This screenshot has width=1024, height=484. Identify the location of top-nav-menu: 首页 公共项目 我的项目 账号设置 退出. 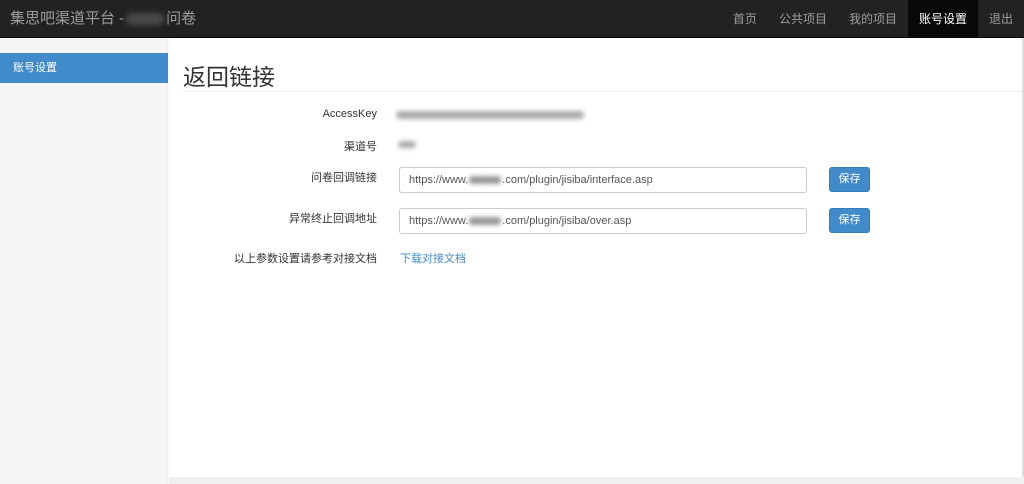
(873, 19).